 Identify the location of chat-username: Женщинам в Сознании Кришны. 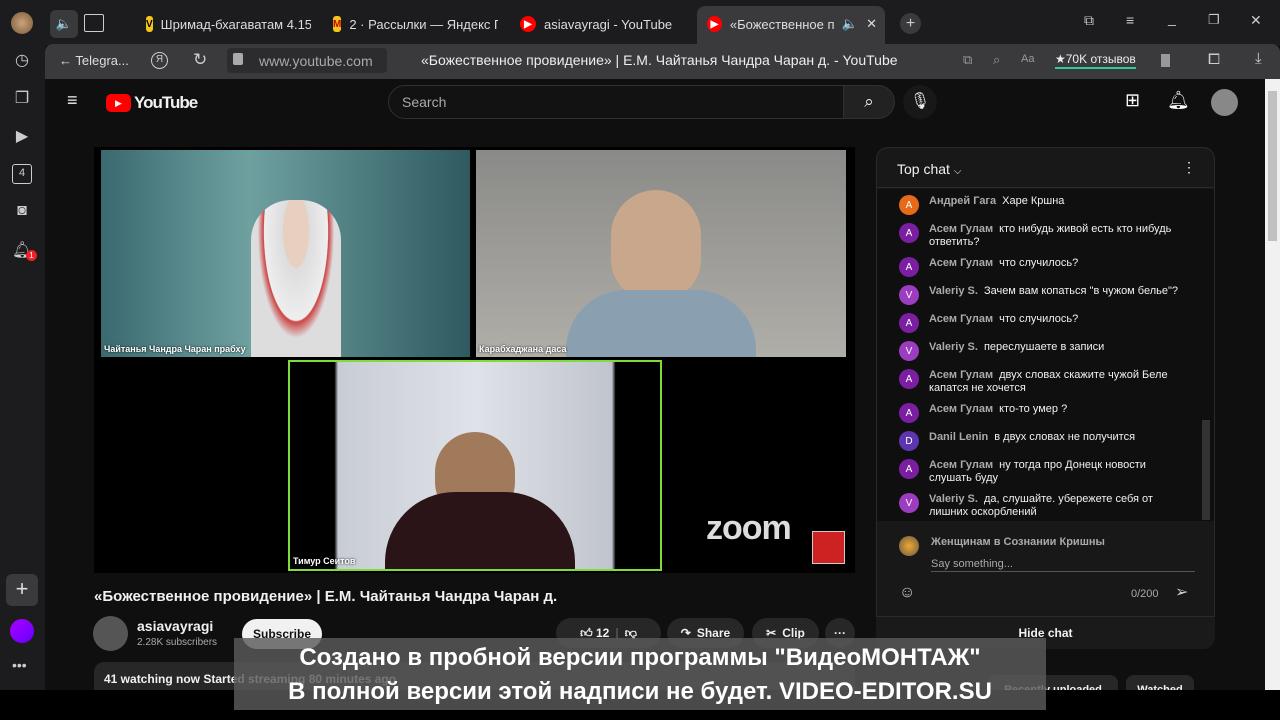
(1018, 542).